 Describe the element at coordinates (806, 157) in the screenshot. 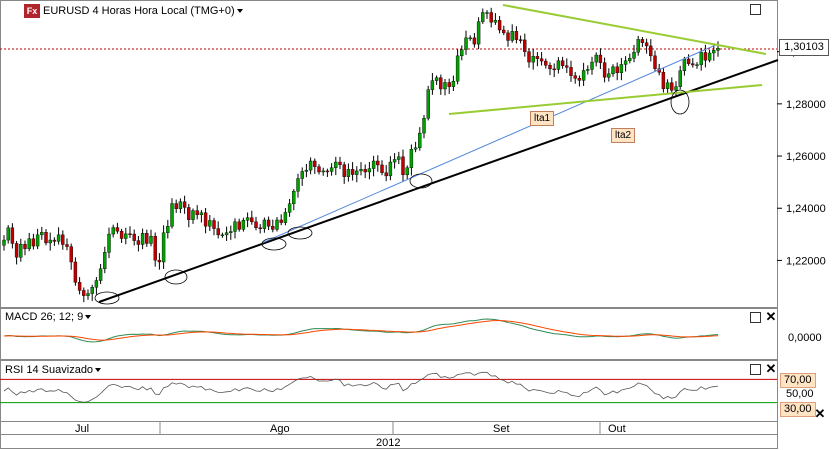

I see `y-tick-label: 1,26000` at that location.